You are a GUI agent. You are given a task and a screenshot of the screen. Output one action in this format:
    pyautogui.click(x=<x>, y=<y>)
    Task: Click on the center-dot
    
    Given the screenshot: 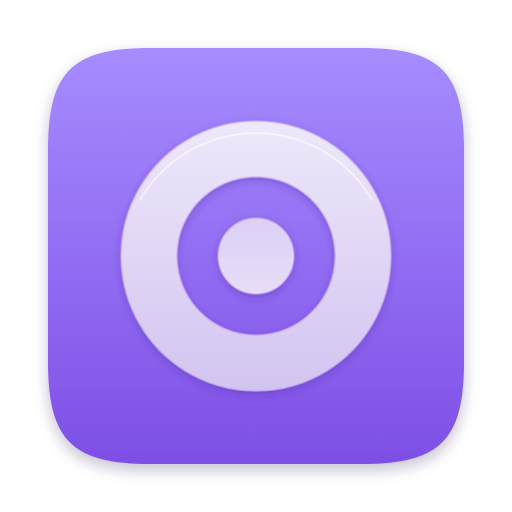 What is the action you would take?
    pyautogui.click(x=256, y=256)
    